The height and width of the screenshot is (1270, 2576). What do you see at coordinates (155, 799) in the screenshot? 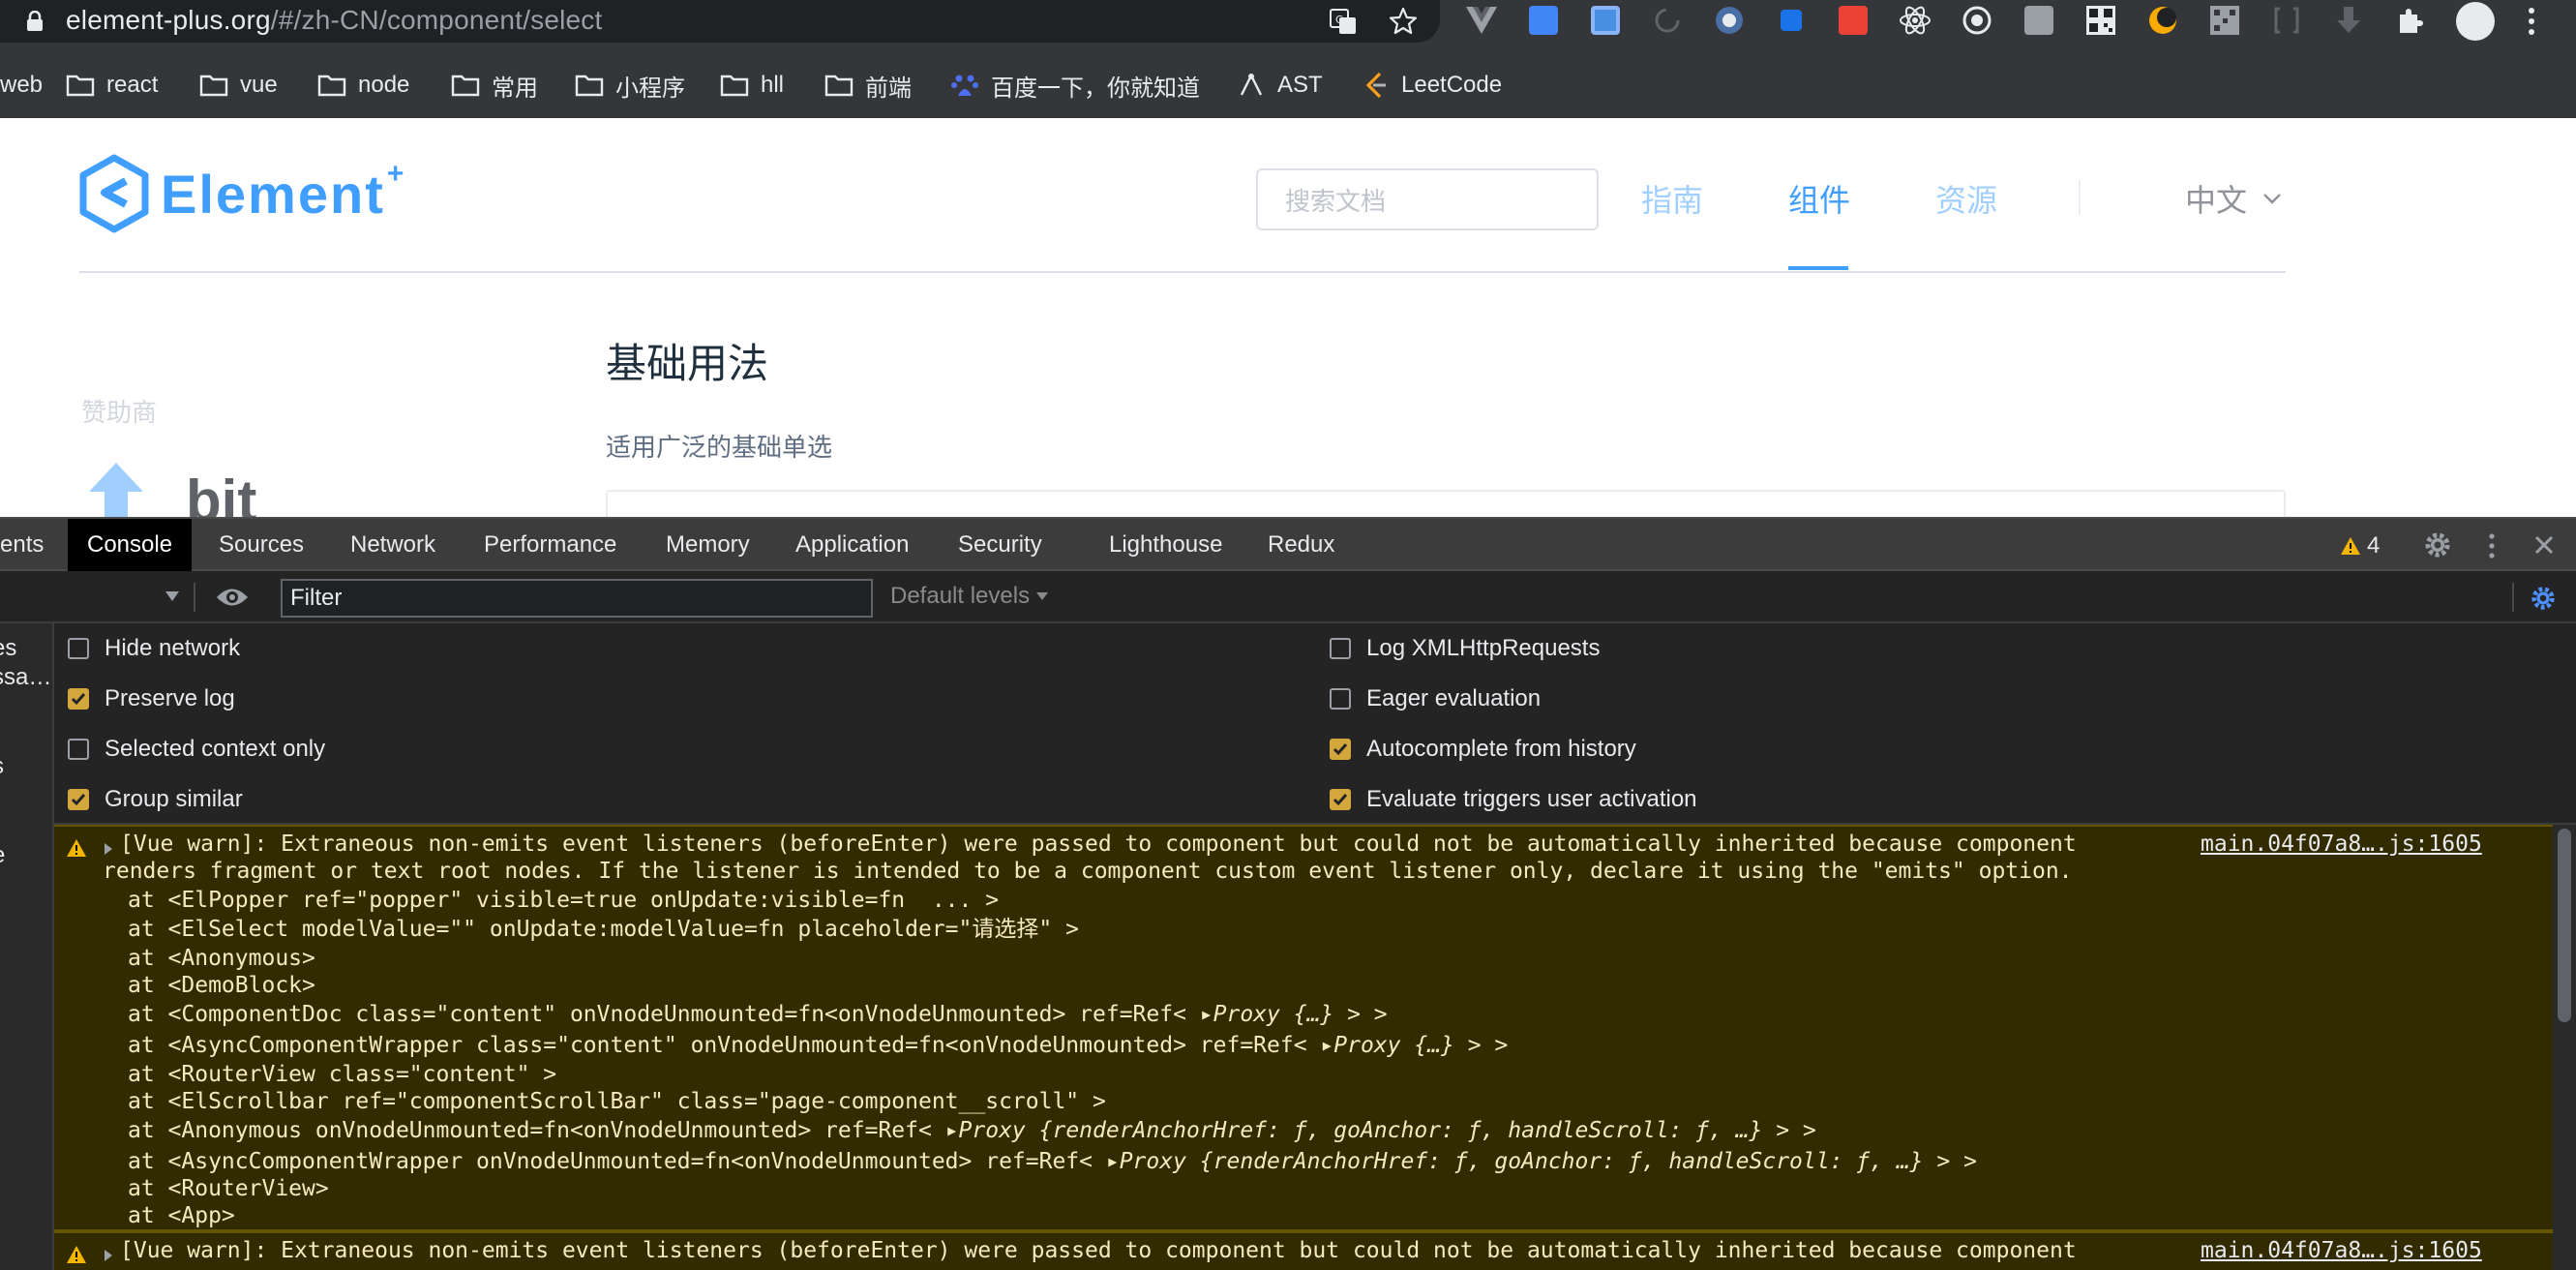
I see `group-similar-option: Group similar` at bounding box center [155, 799].